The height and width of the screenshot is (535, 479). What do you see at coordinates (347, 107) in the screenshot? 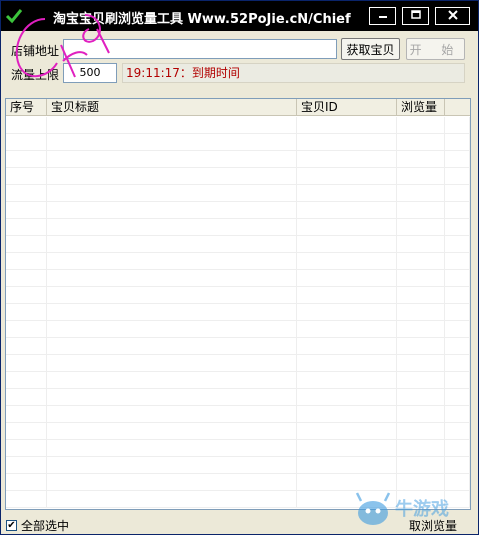
I see `column-header-id: 宝贝ID` at bounding box center [347, 107].